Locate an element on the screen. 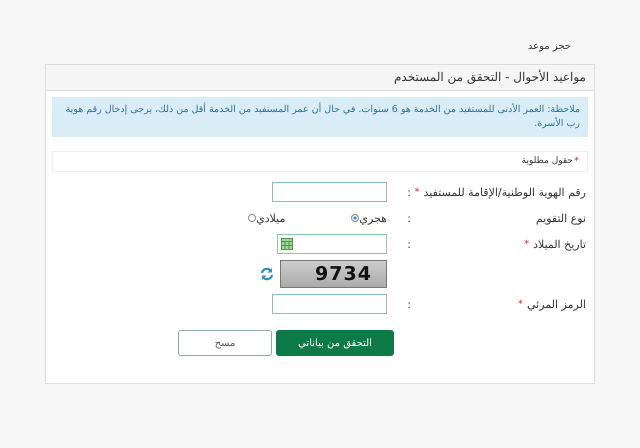 This screenshot has height=448, width=640. captcha-image: 9734 is located at coordinates (333, 274).